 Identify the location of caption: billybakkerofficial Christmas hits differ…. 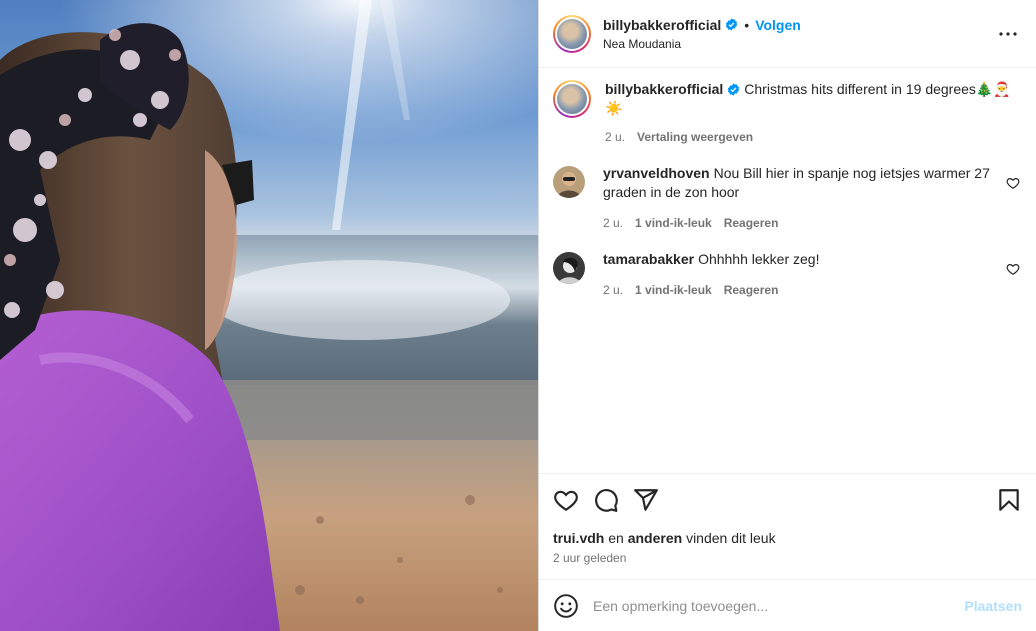
(786, 112).